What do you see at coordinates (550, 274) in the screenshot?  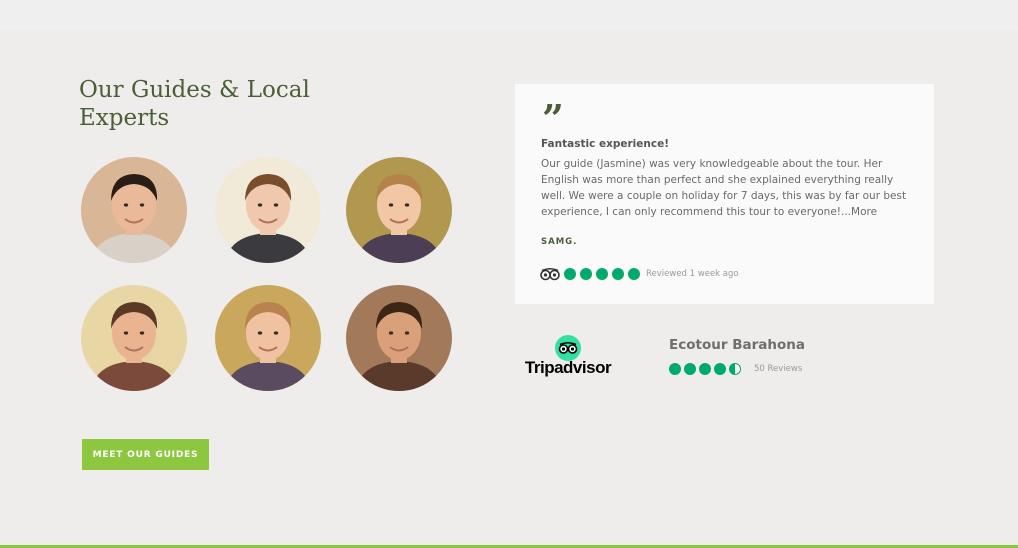 I see `tripadvisor-owl-icon` at bounding box center [550, 274].